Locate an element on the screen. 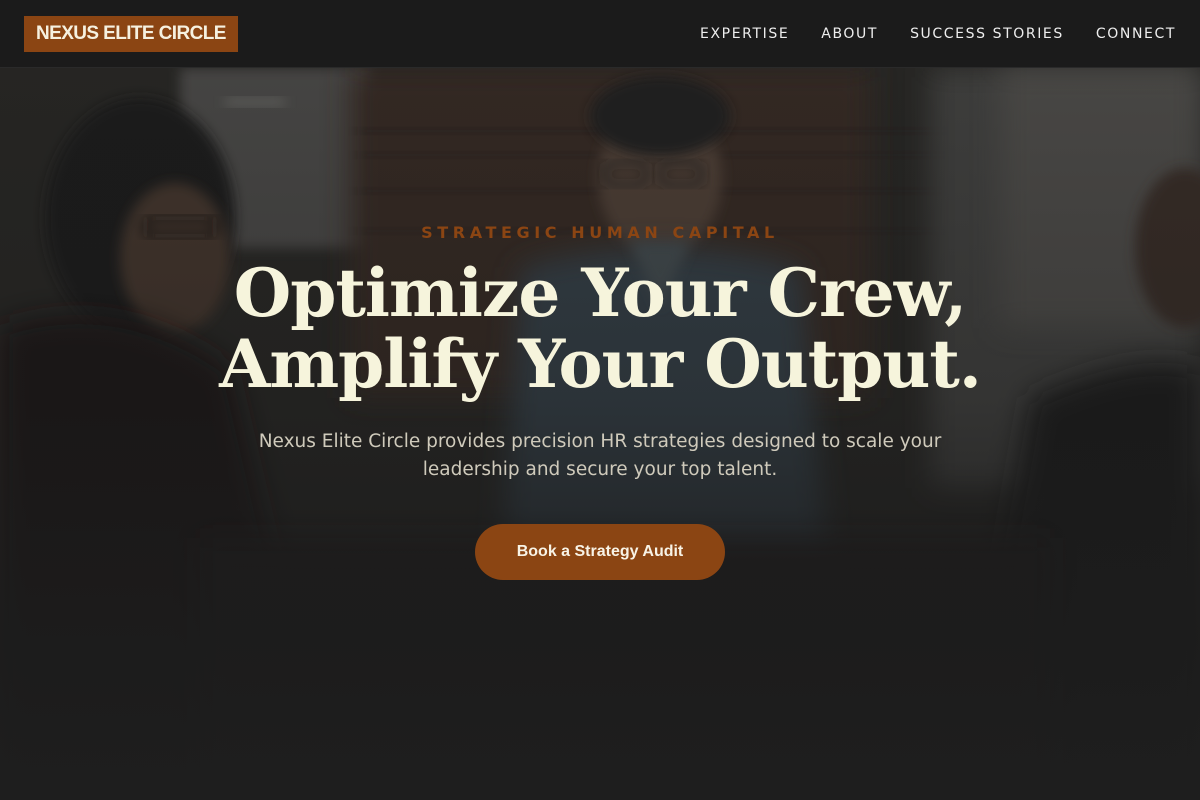 The image size is (1200, 800). main-nav: EXPERTISE ABOUT SUCCESS STORIES CONNECT is located at coordinates (938, 34).